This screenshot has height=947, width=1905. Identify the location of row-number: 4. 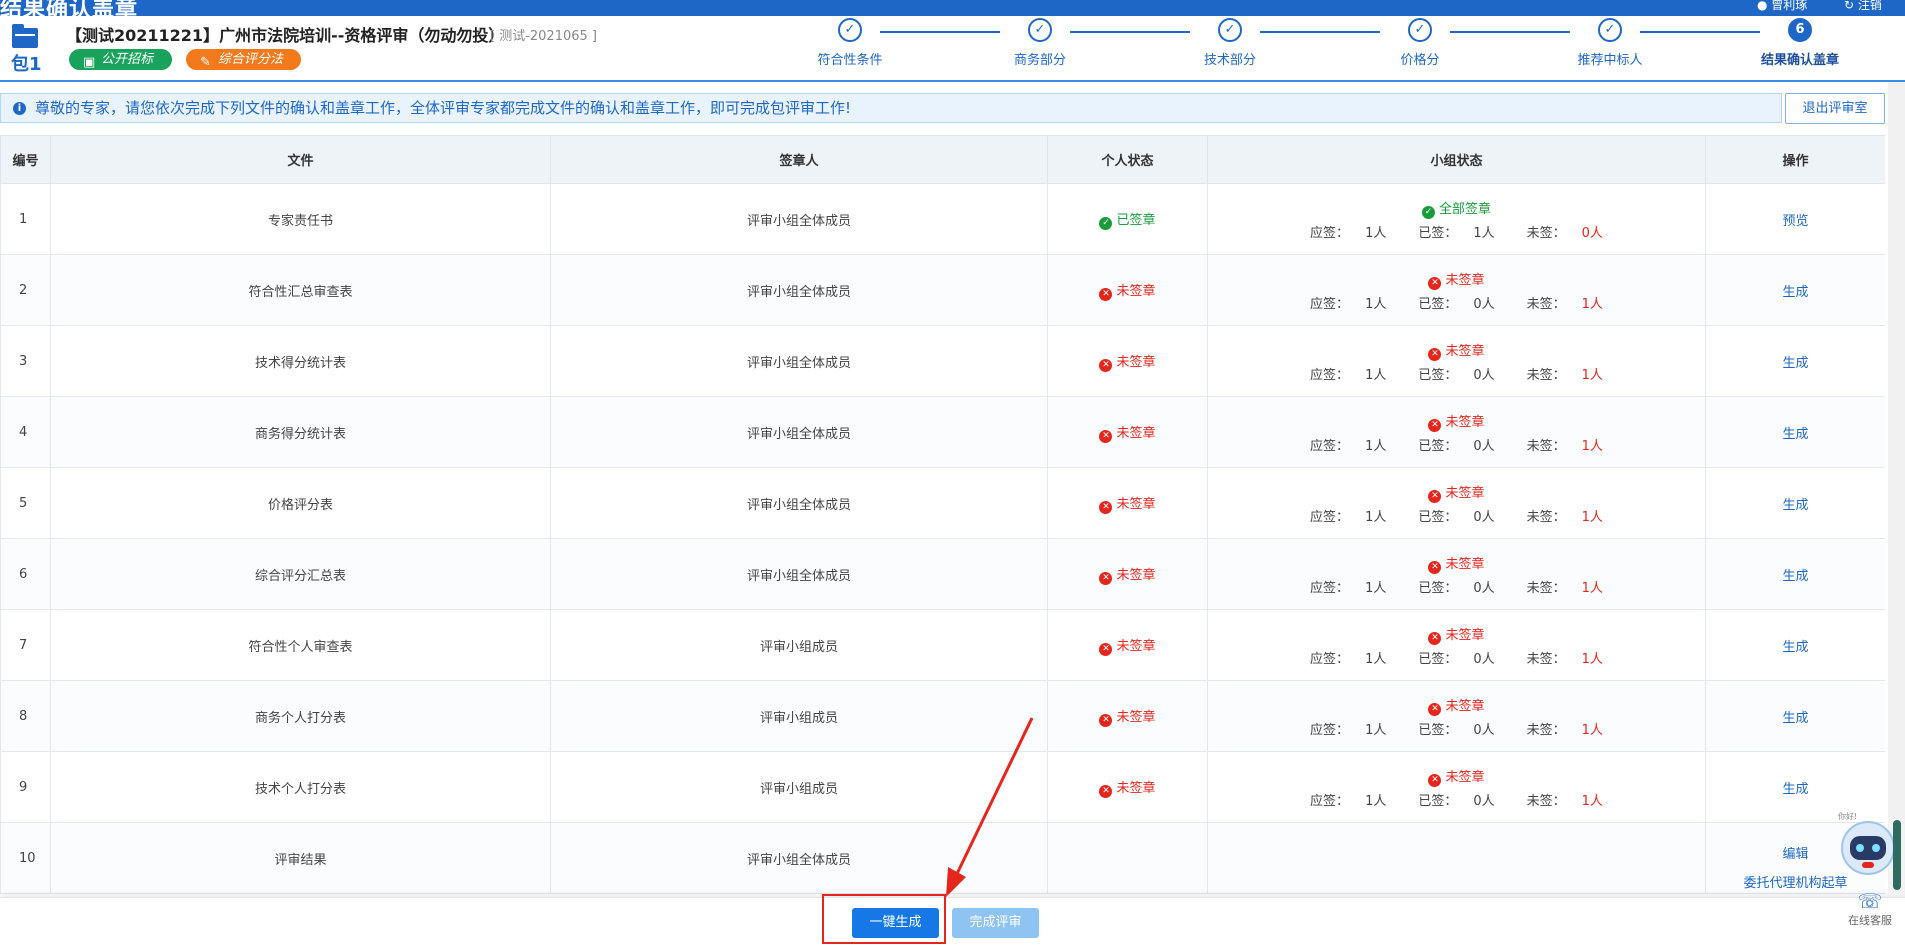
(25, 432).